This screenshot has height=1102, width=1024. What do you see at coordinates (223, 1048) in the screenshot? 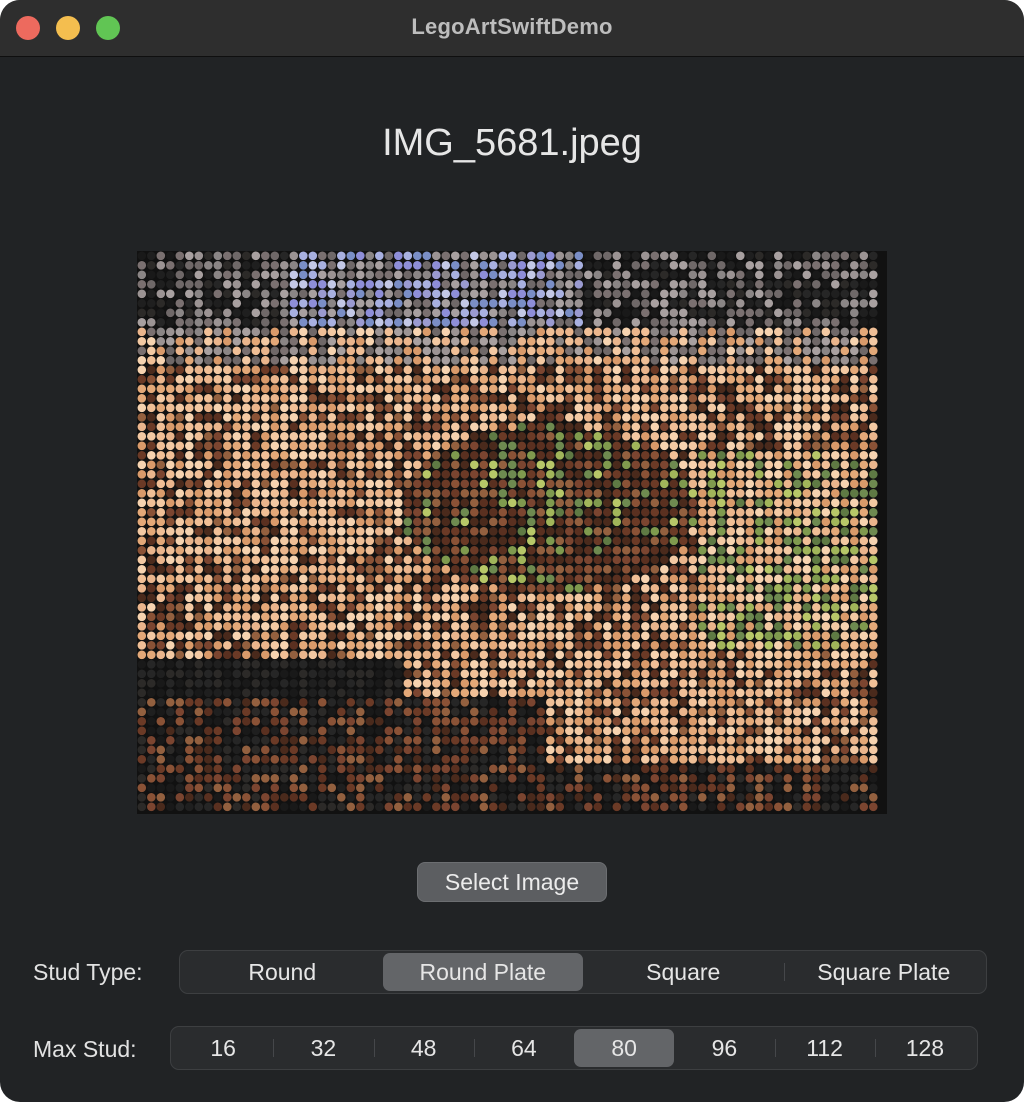
I see `max-stud-option-16: 16` at bounding box center [223, 1048].